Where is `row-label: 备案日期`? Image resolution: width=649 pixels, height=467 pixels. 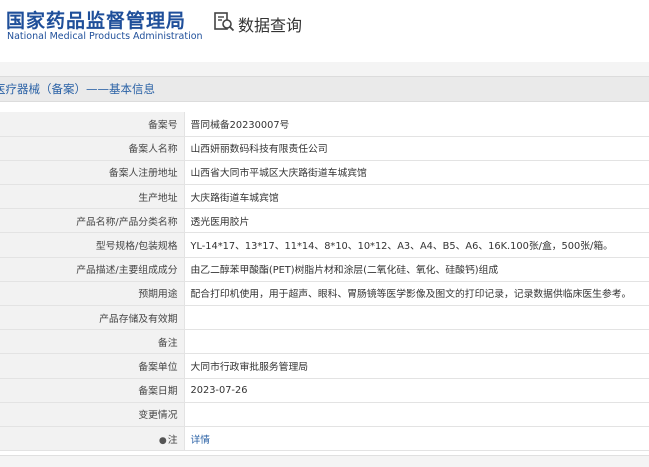
row-label: 备案日期 is located at coordinates (92, 390).